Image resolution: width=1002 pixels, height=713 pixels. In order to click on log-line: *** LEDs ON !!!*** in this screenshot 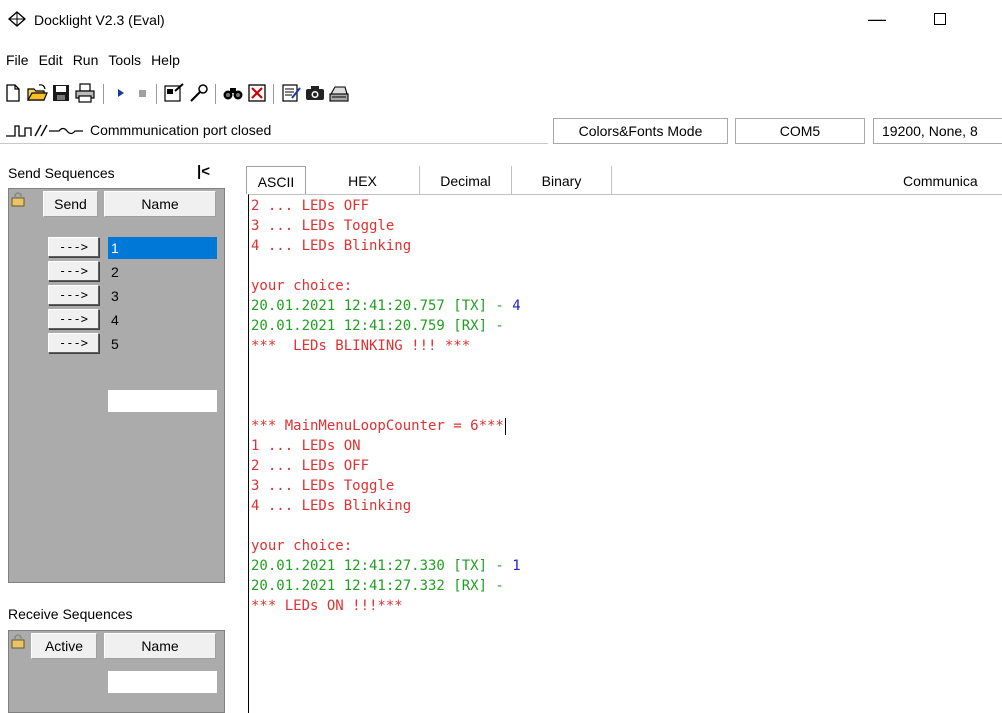, I will do `click(327, 606)`.